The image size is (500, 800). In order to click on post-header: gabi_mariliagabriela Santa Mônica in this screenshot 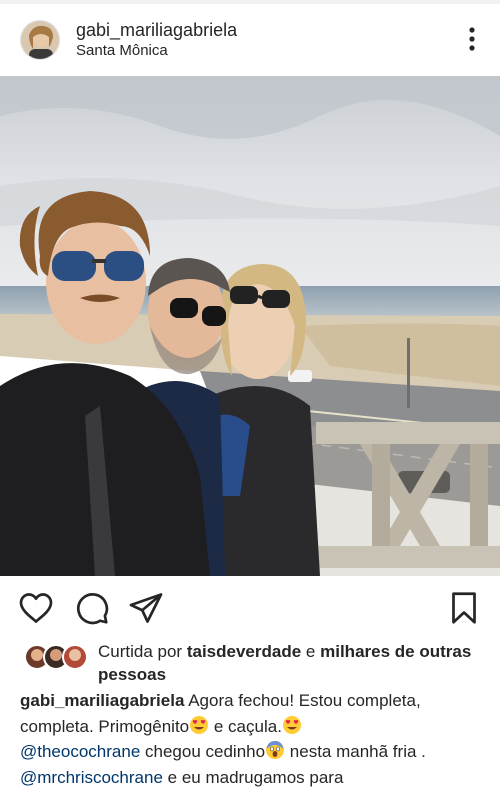, I will do `click(250, 40)`.